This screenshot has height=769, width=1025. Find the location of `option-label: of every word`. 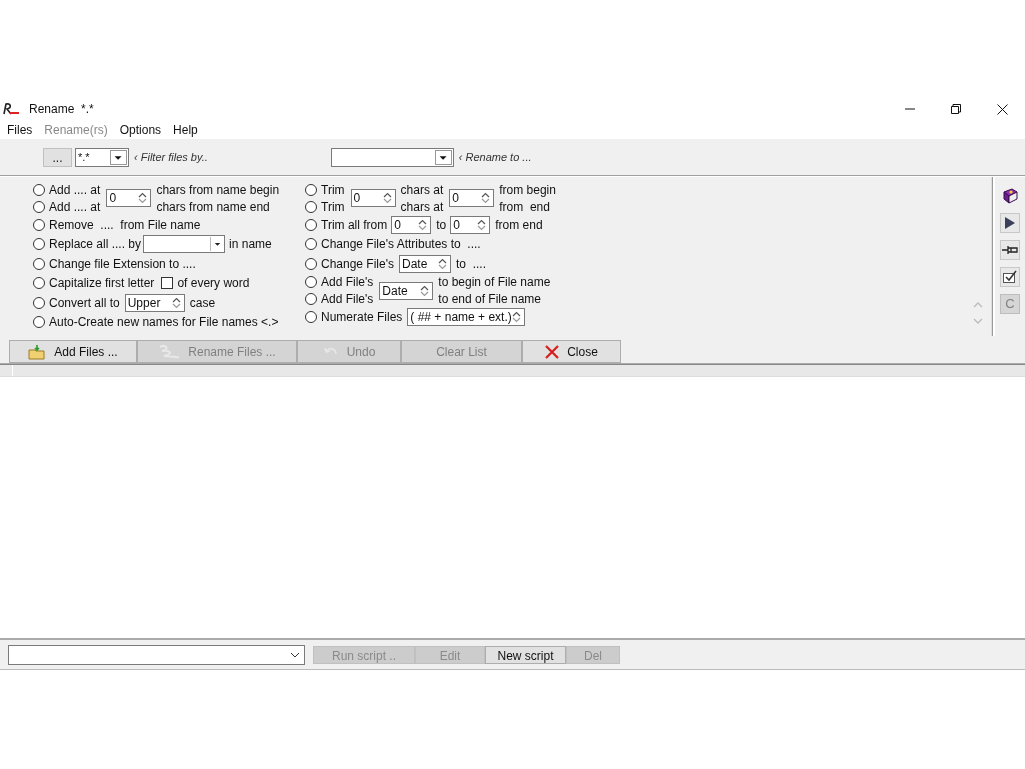

option-label: of every word is located at coordinates (213, 284).